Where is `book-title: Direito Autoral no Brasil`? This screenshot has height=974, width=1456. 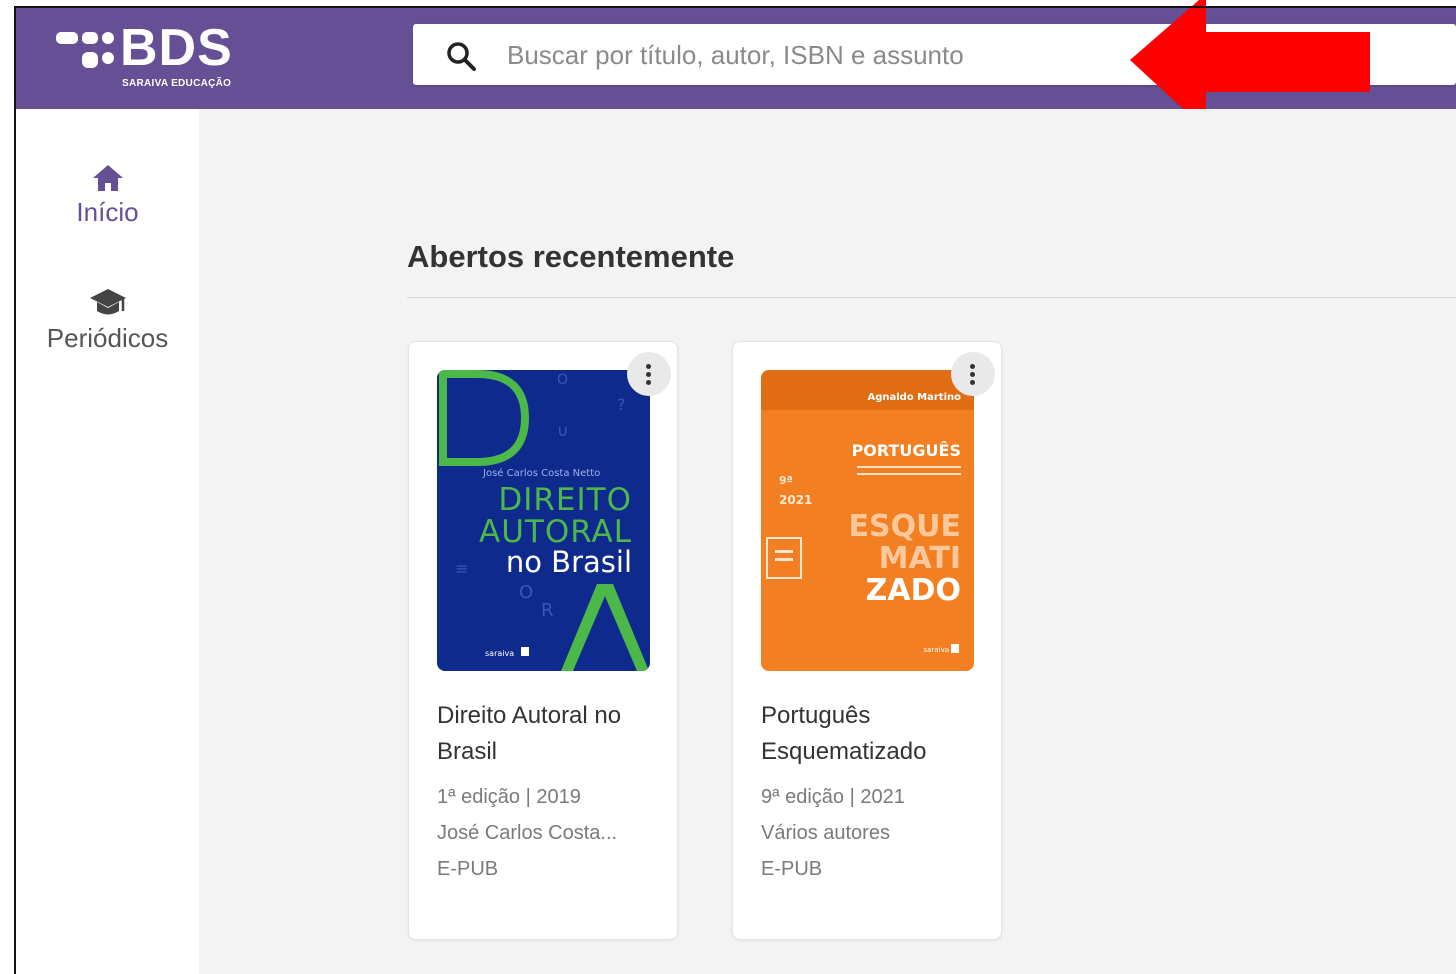 book-title: Direito Autoral no Brasil is located at coordinates (547, 734).